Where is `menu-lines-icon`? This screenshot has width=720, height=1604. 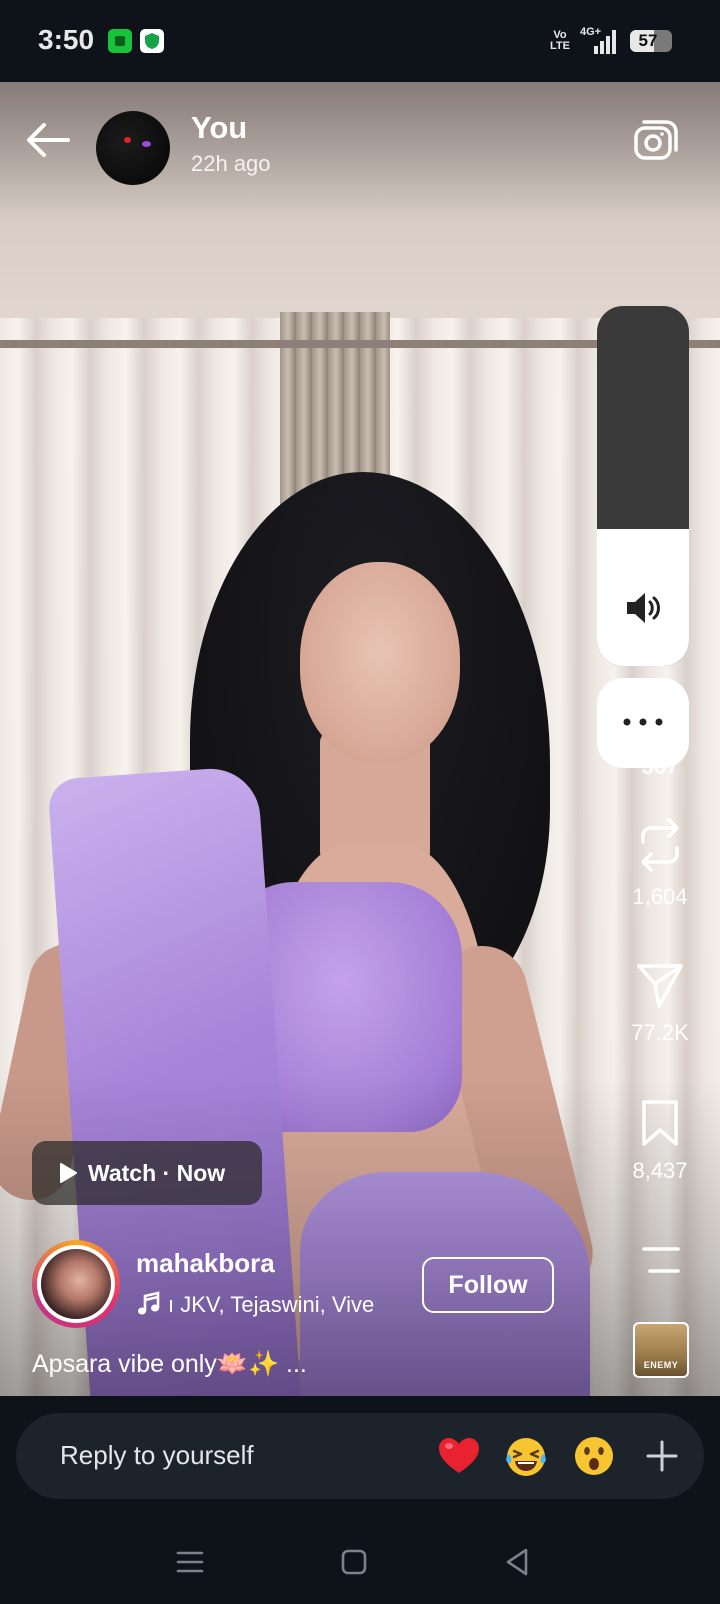
menu-lines-icon is located at coordinates (661, 1260).